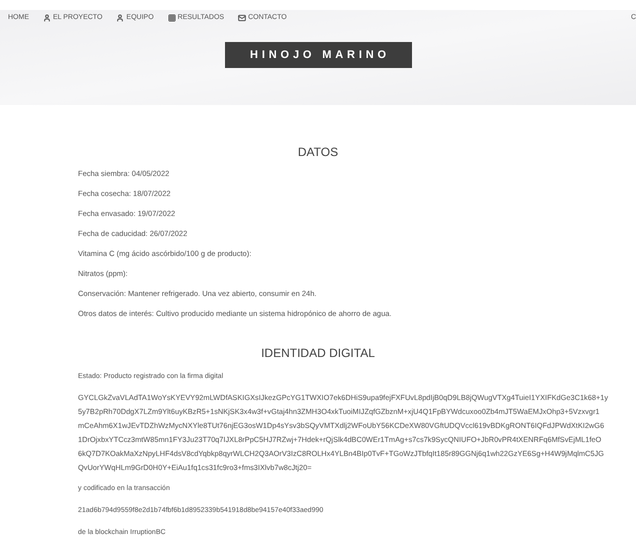 The image size is (636, 537). I want to click on section-heading: DATOS, so click(318, 152).